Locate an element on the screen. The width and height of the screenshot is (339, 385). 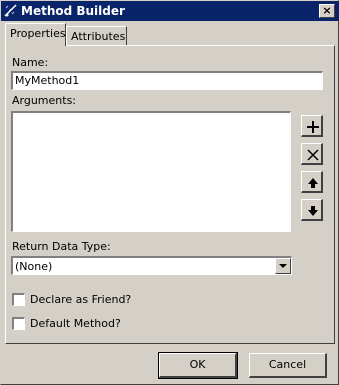
tab-attributes-label: Attributes is located at coordinates (98, 36).